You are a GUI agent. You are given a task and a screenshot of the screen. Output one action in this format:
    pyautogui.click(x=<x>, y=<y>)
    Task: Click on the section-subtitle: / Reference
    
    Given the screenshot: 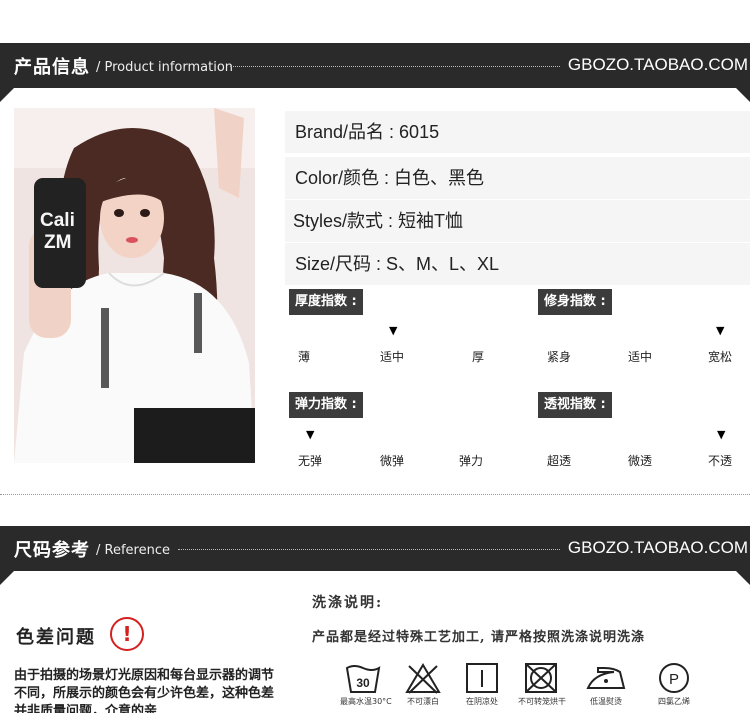 What is the action you would take?
    pyautogui.click(x=133, y=550)
    